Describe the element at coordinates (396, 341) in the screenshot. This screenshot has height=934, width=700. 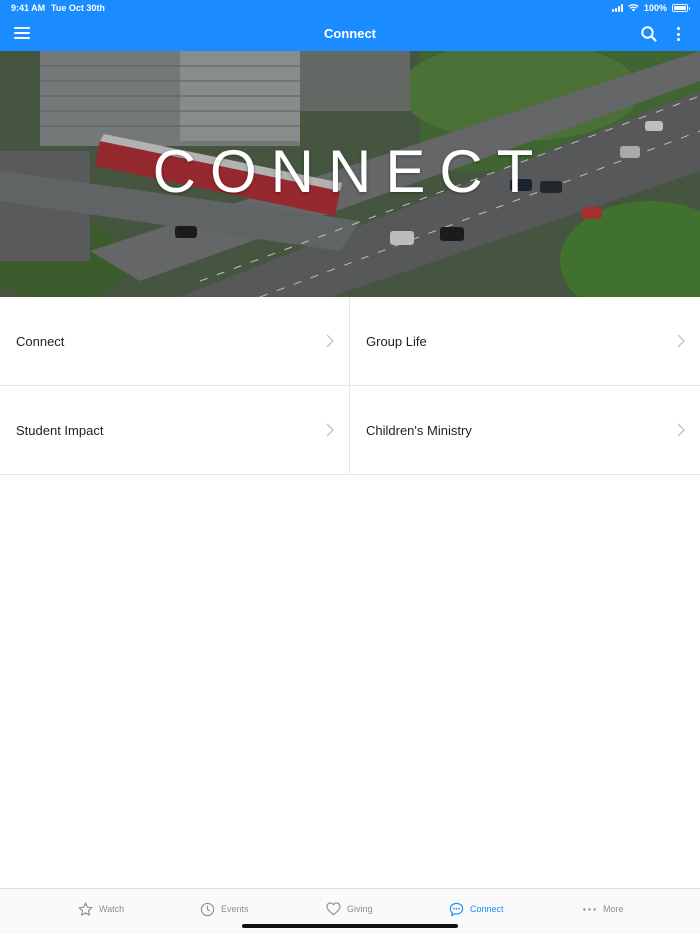
I see `tile-label: Group Life` at that location.